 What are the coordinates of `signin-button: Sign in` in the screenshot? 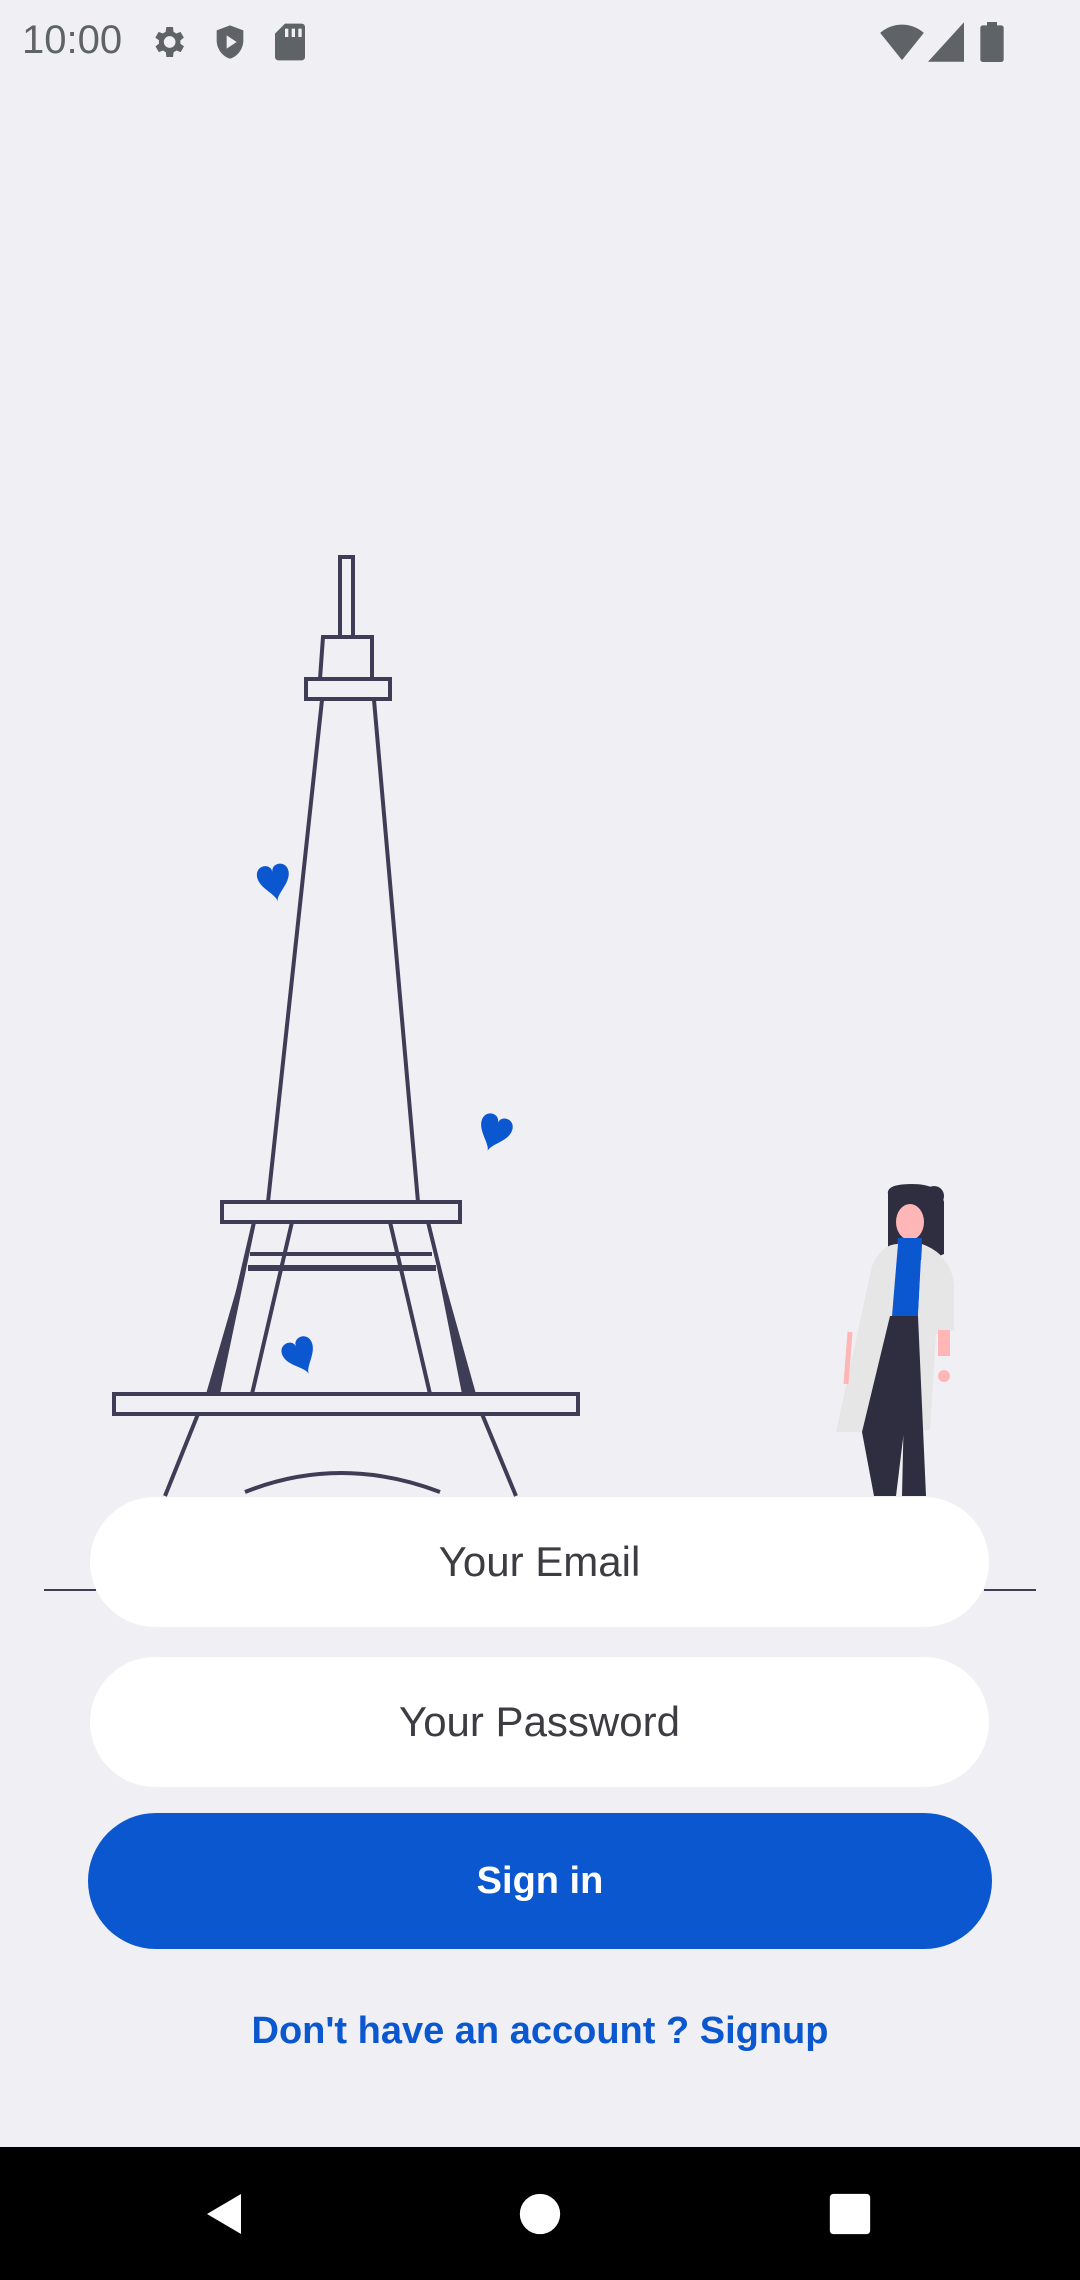 It's located at (540, 1881).